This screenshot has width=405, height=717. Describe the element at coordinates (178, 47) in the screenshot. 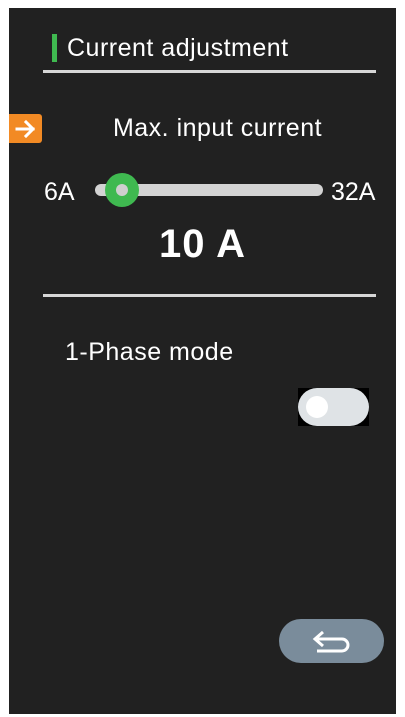

I see `page-title: Current adjustment` at that location.